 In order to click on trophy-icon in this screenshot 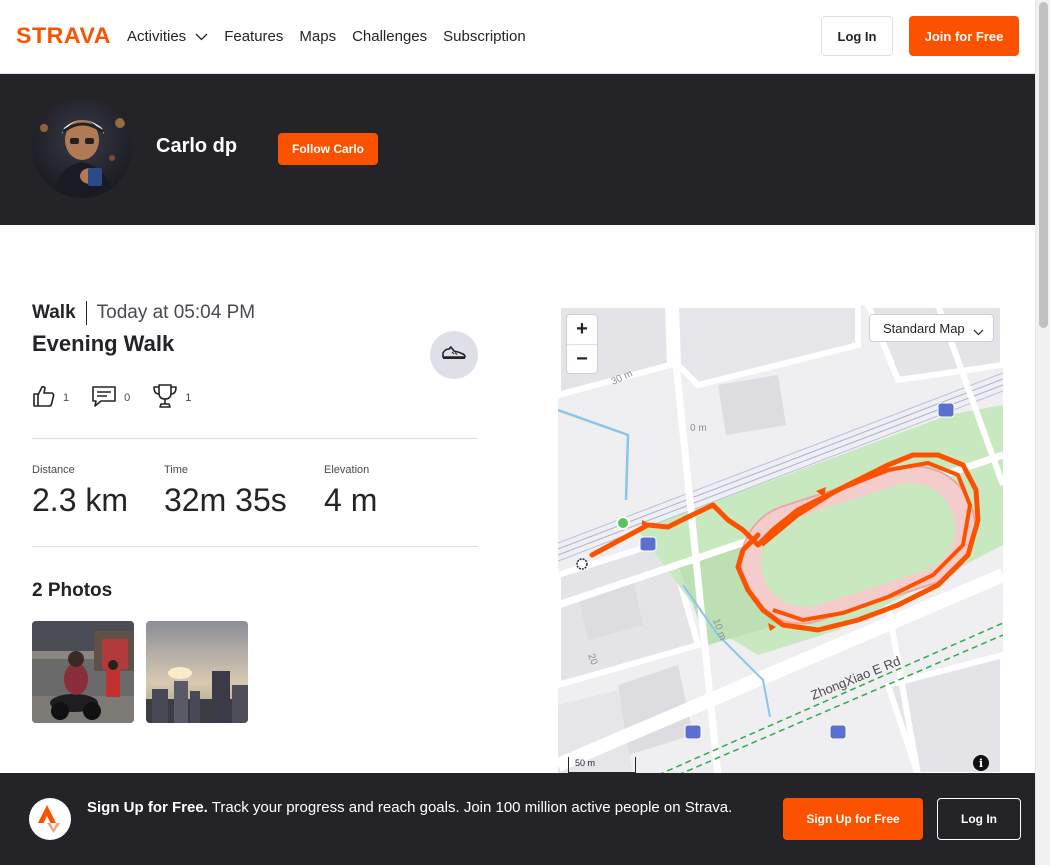, I will do `click(165, 398)`.